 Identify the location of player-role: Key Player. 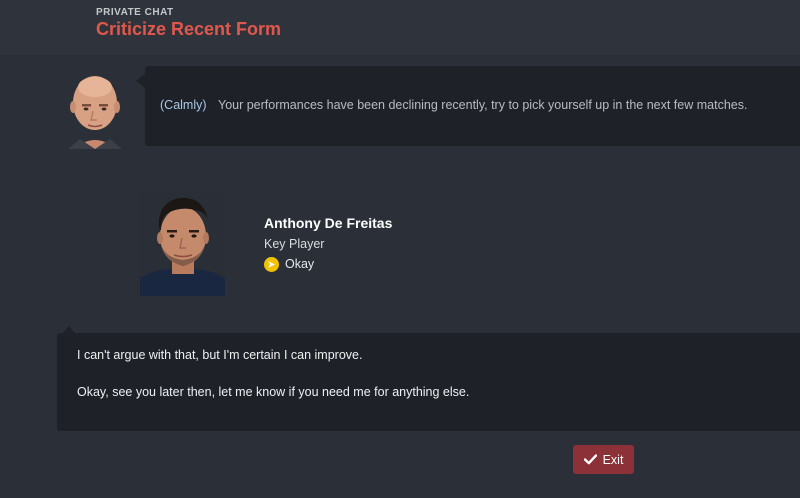
(294, 244).